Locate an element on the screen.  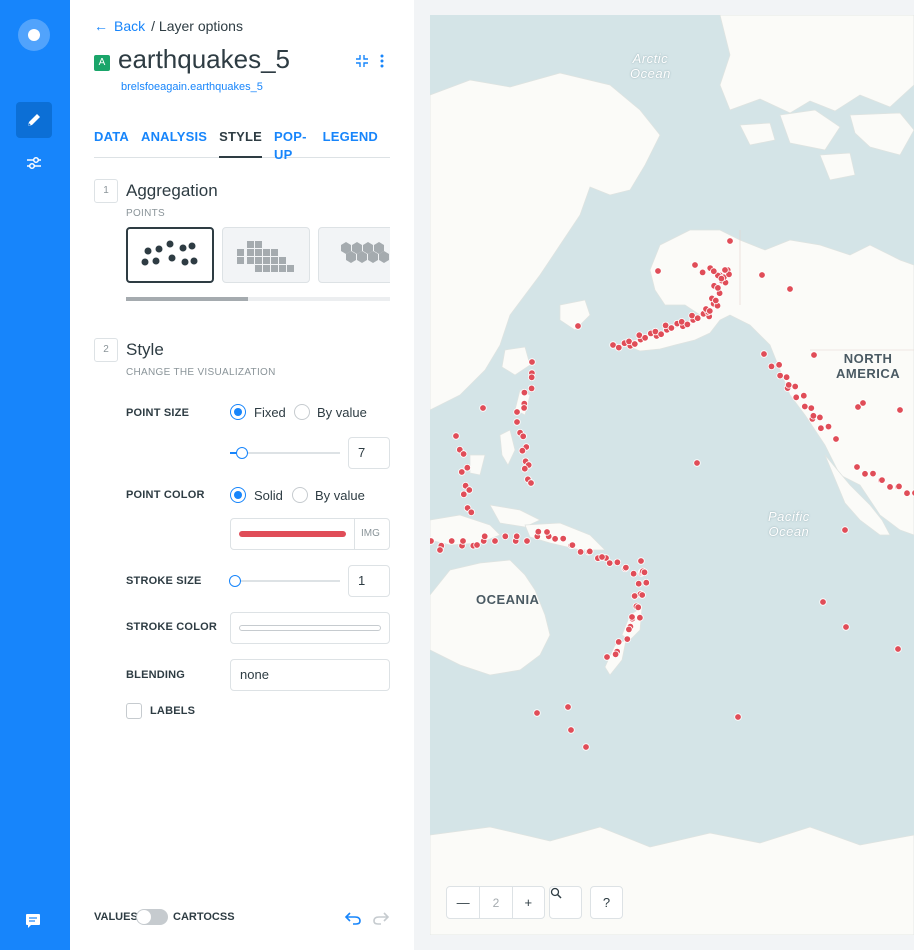
search-icon is located at coordinates (556, 893).